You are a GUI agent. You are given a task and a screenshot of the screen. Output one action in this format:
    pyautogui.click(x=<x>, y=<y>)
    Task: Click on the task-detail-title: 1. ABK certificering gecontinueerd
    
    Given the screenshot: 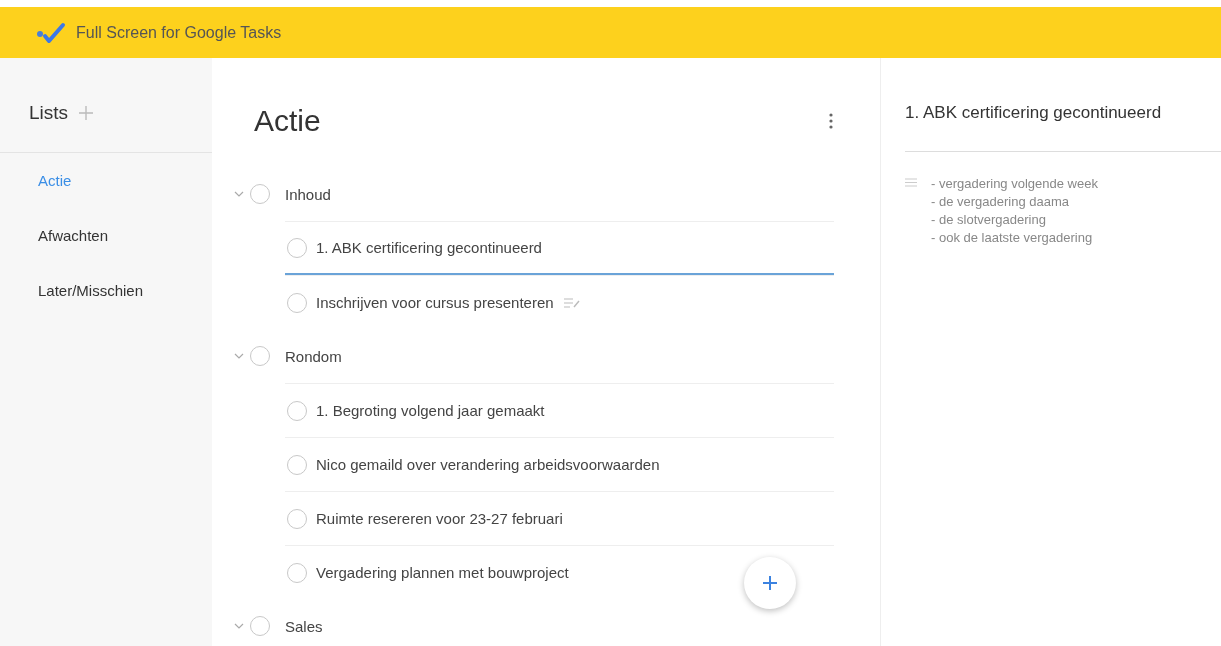 What is the action you would take?
    pyautogui.click(x=1063, y=105)
    